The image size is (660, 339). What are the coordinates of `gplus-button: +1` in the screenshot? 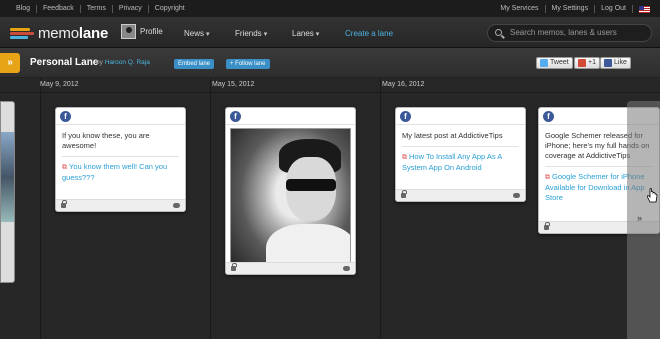 It's located at (587, 63).